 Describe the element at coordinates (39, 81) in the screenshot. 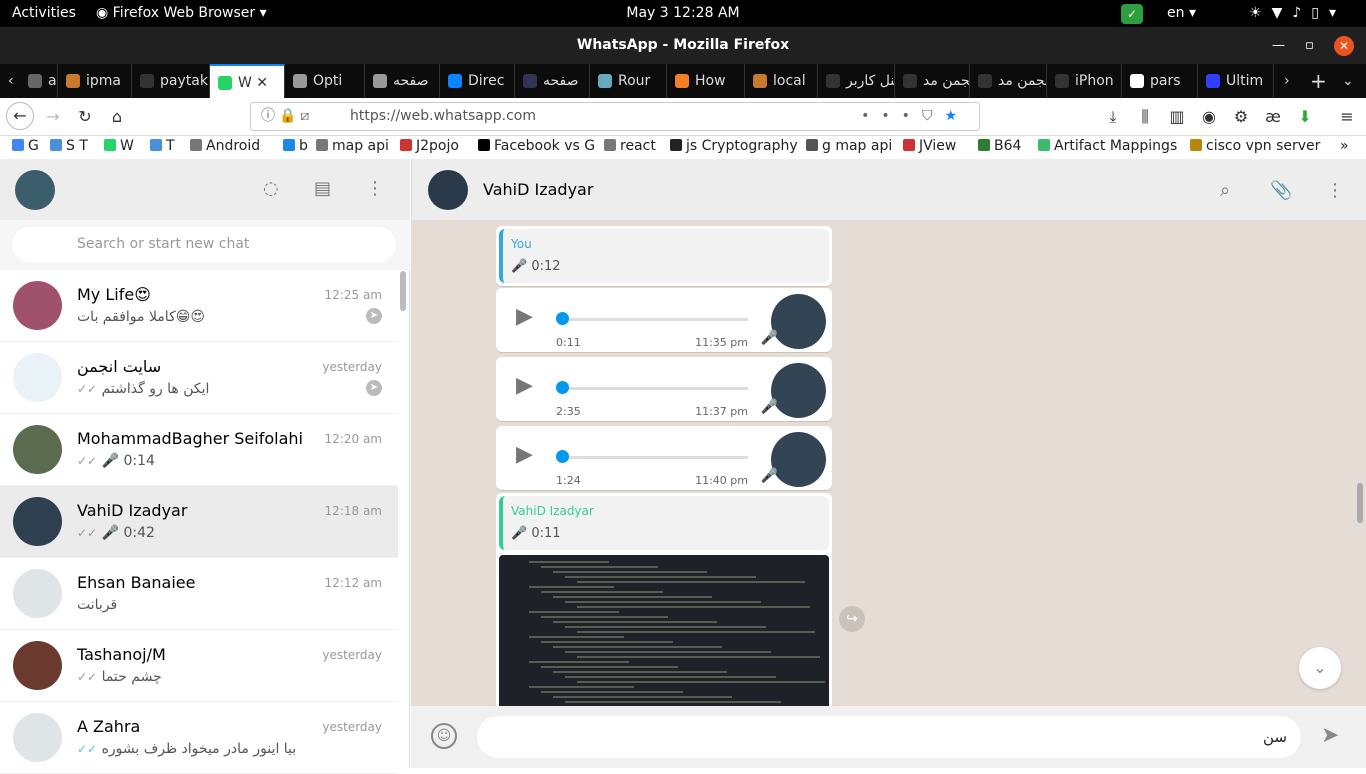

I see `browser-tab: an` at that location.